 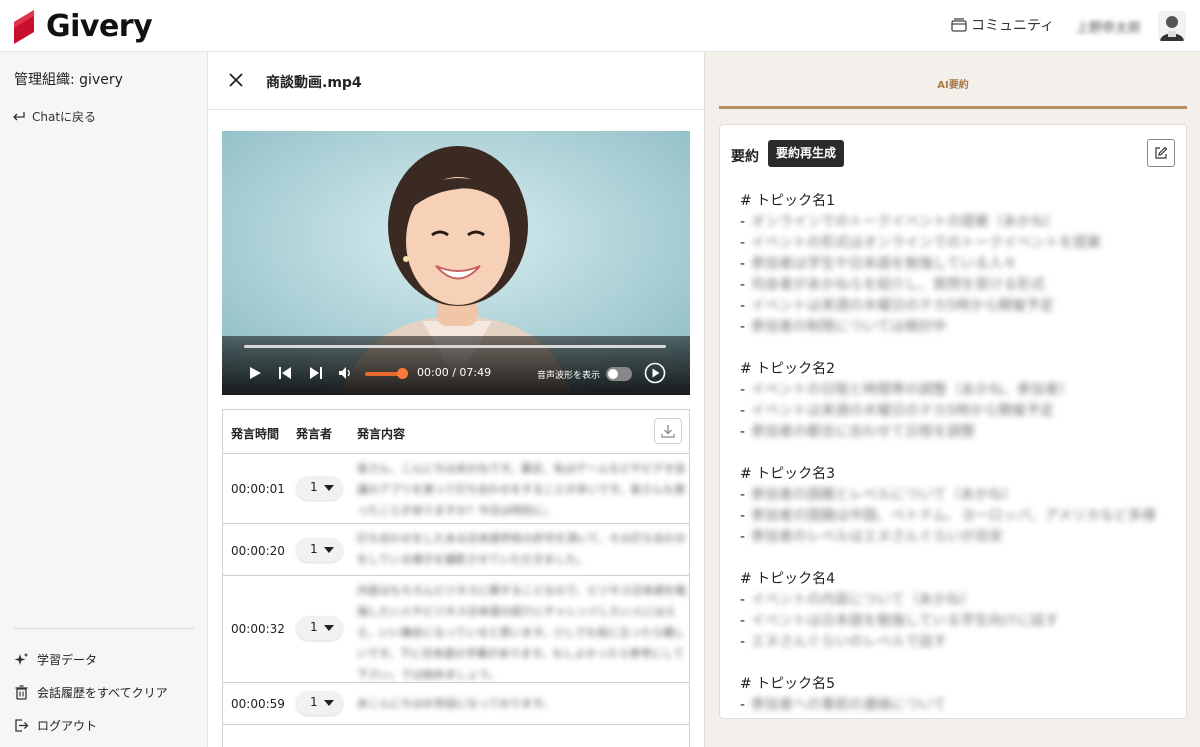 What do you see at coordinates (948, 537) in the screenshot?
I see `topic-bullet: - 参加者のレベルはエヌさんぐらいが目安` at bounding box center [948, 537].